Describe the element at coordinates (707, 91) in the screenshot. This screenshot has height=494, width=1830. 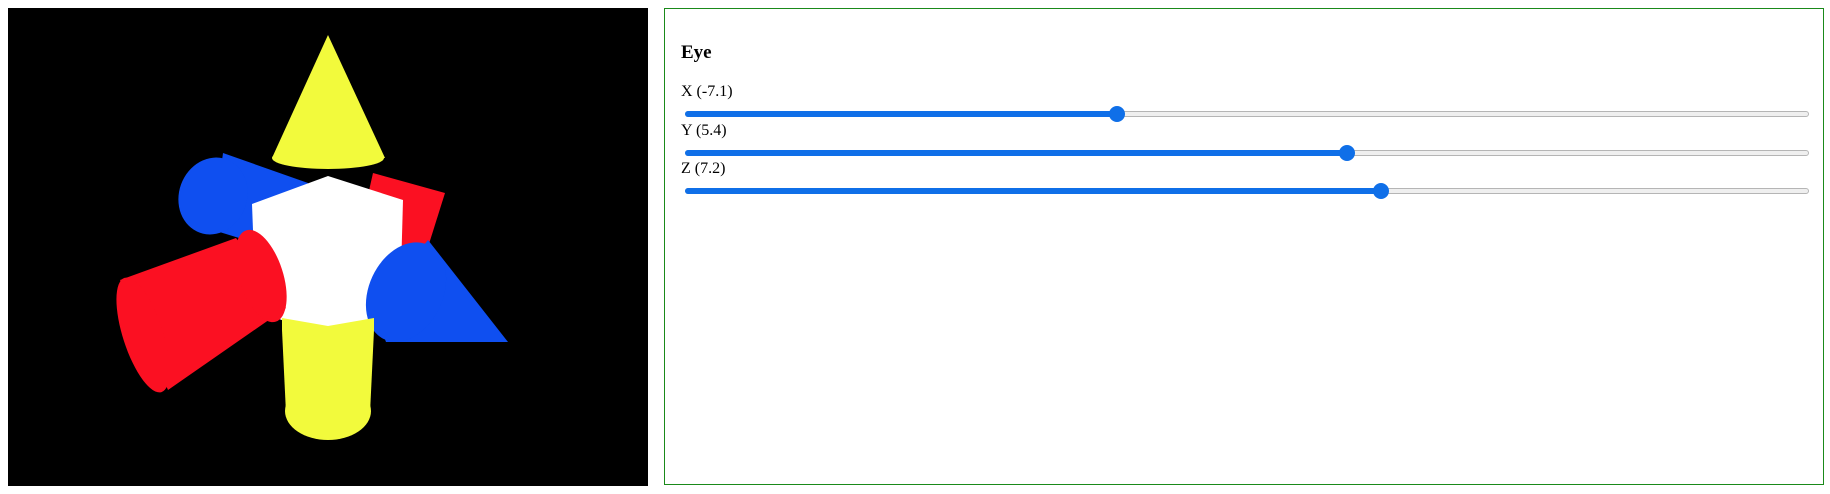
I see `slider-label-x: X (-7.1)` at that location.